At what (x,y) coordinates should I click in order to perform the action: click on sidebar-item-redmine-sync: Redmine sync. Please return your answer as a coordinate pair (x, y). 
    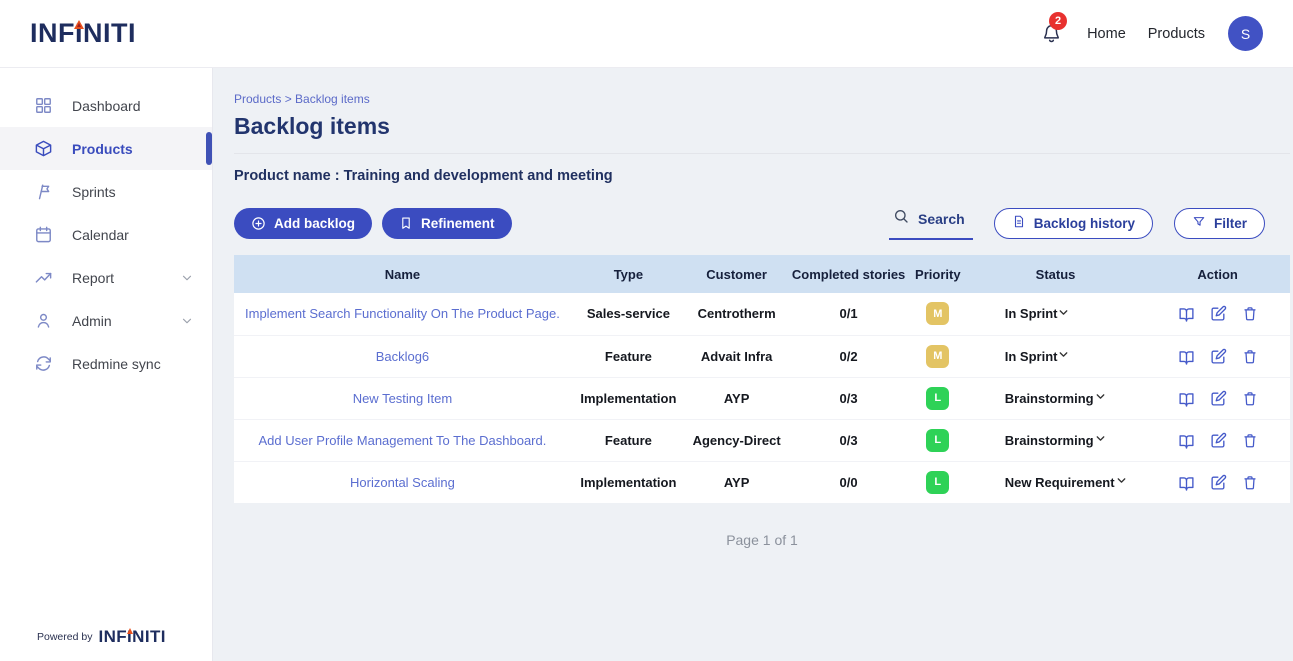
    Looking at the image, I should click on (106, 363).